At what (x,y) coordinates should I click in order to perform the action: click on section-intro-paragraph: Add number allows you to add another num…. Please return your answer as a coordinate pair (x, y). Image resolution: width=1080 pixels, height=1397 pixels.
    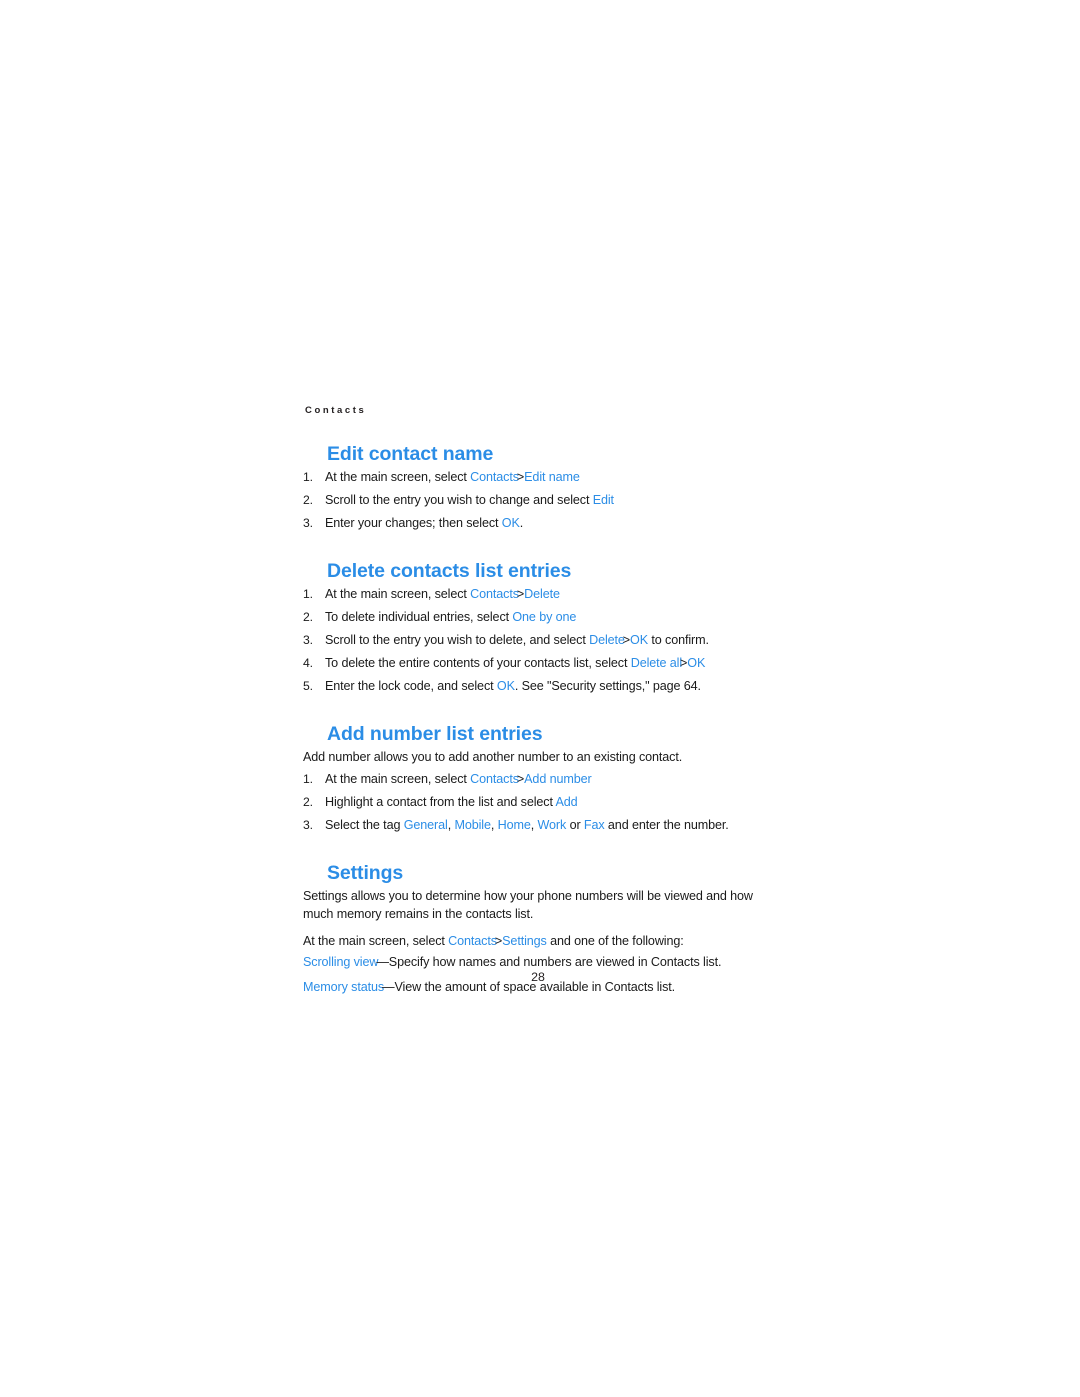
    Looking at the image, I should click on (493, 757).